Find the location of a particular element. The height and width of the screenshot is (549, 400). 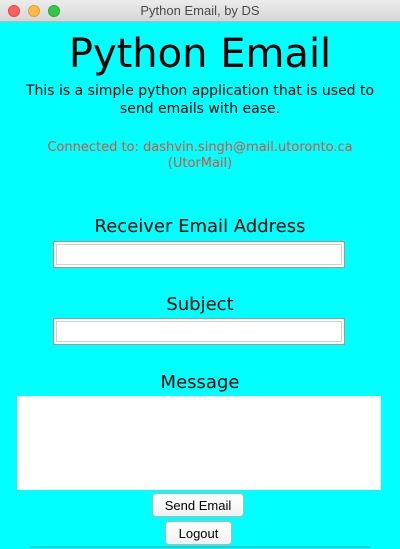

connection-status-provider: (UtorMail) is located at coordinates (200, 163).